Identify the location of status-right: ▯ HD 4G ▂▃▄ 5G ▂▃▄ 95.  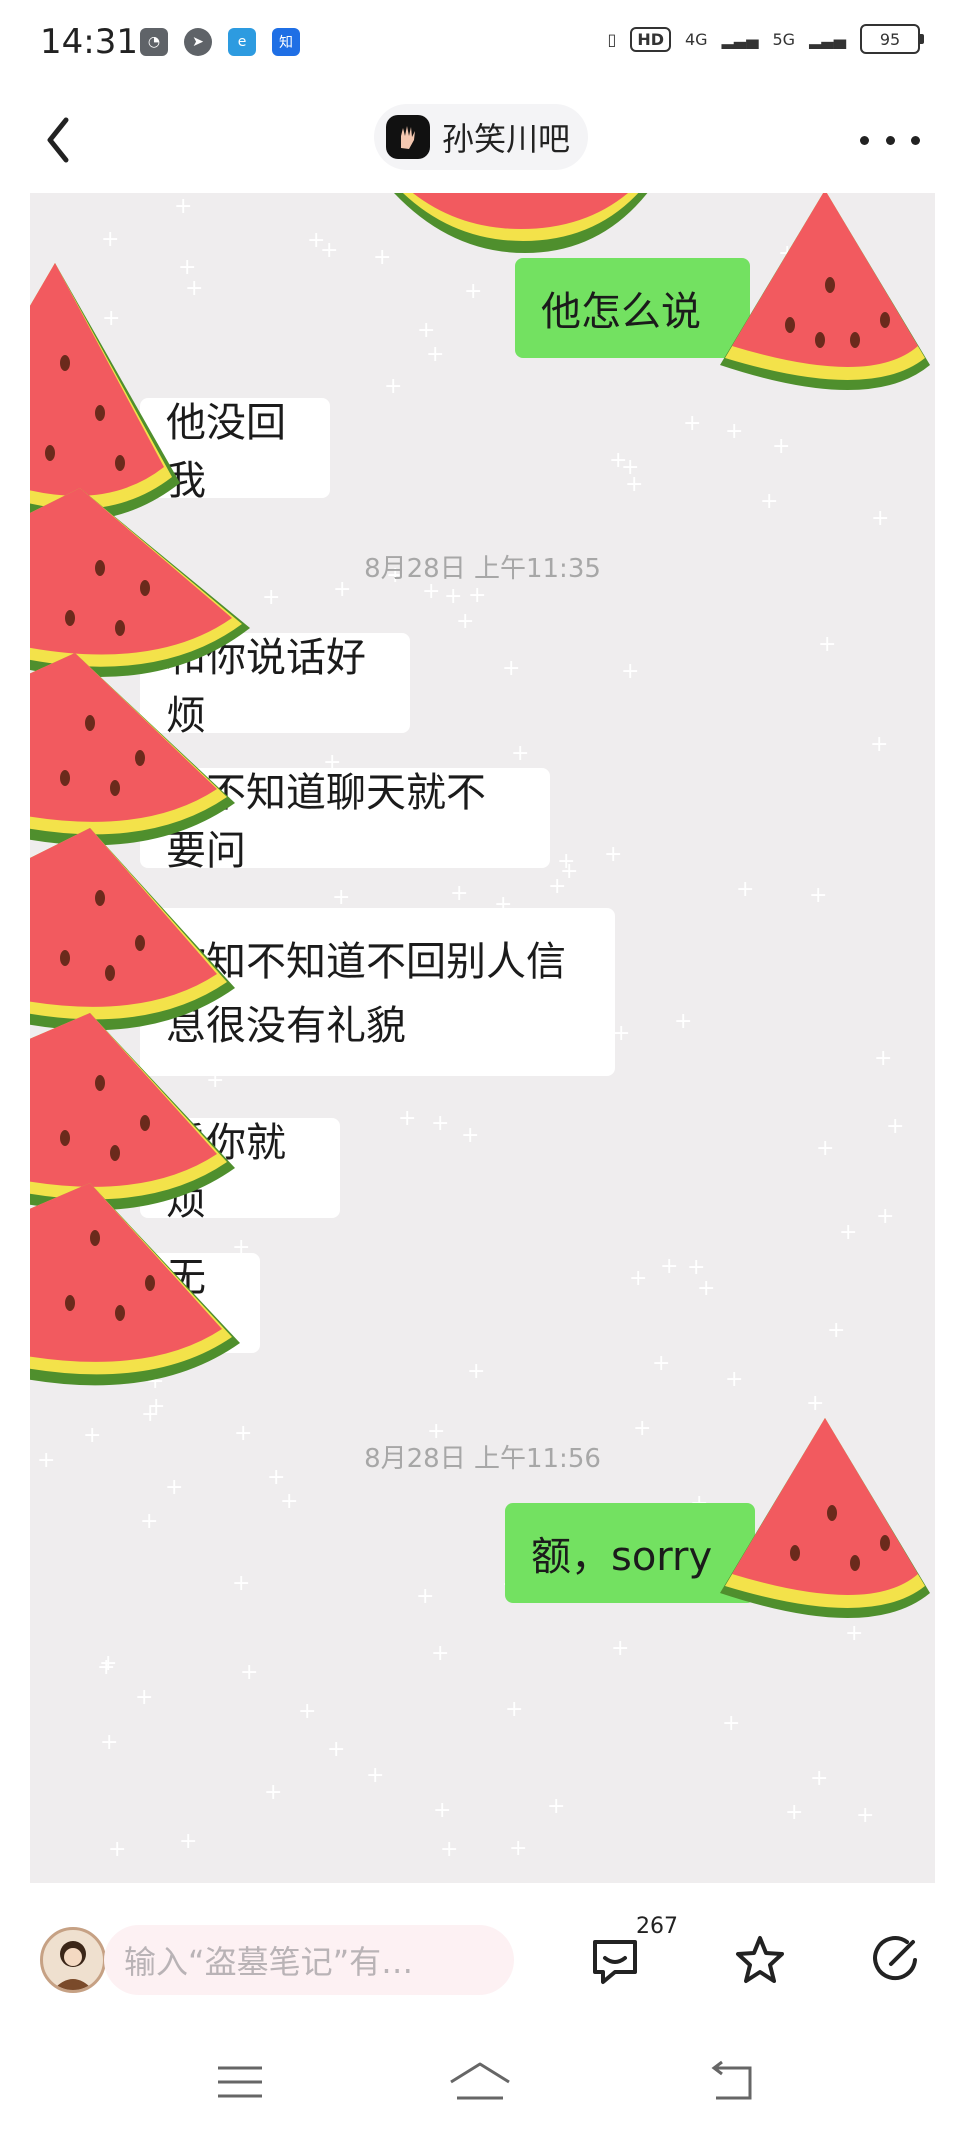
(765, 39).